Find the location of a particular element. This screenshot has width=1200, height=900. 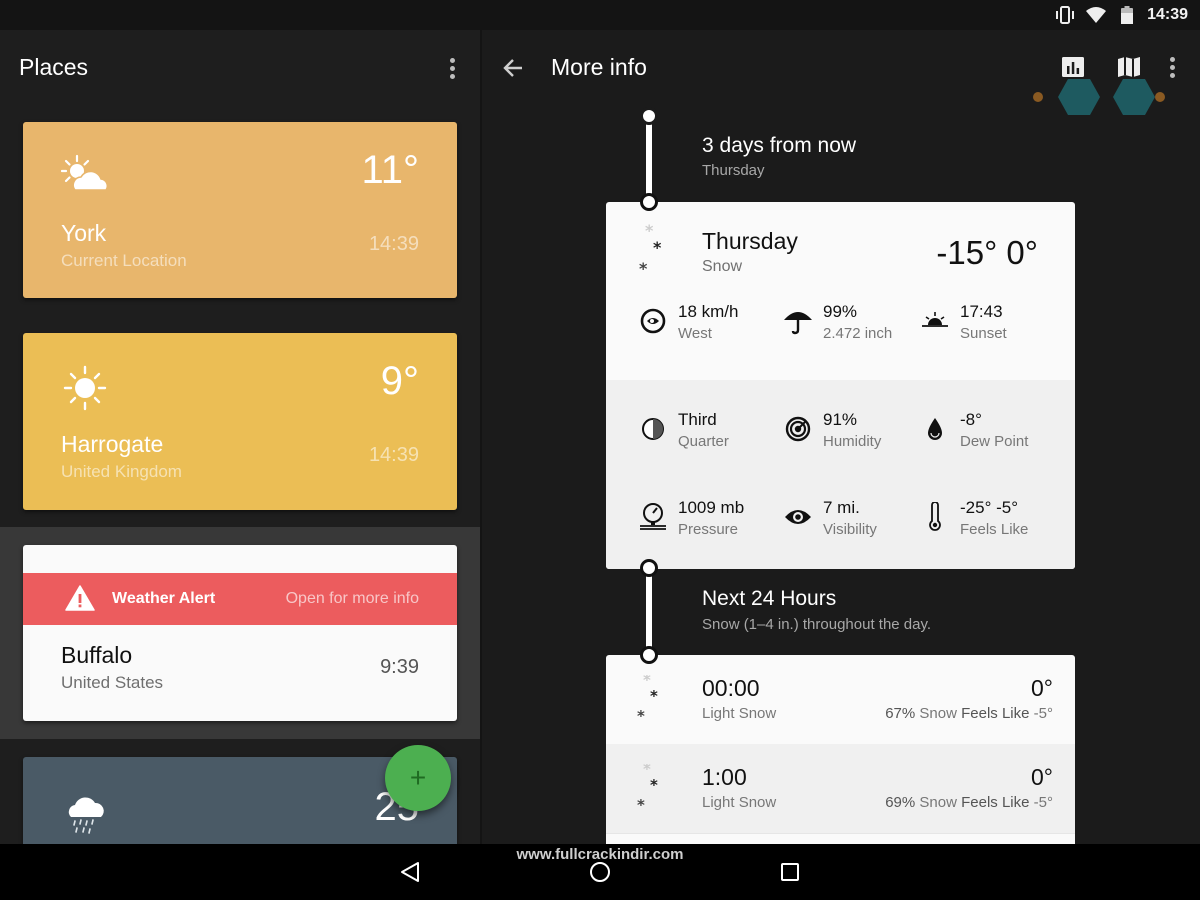

map-button is located at coordinates (1129, 67).